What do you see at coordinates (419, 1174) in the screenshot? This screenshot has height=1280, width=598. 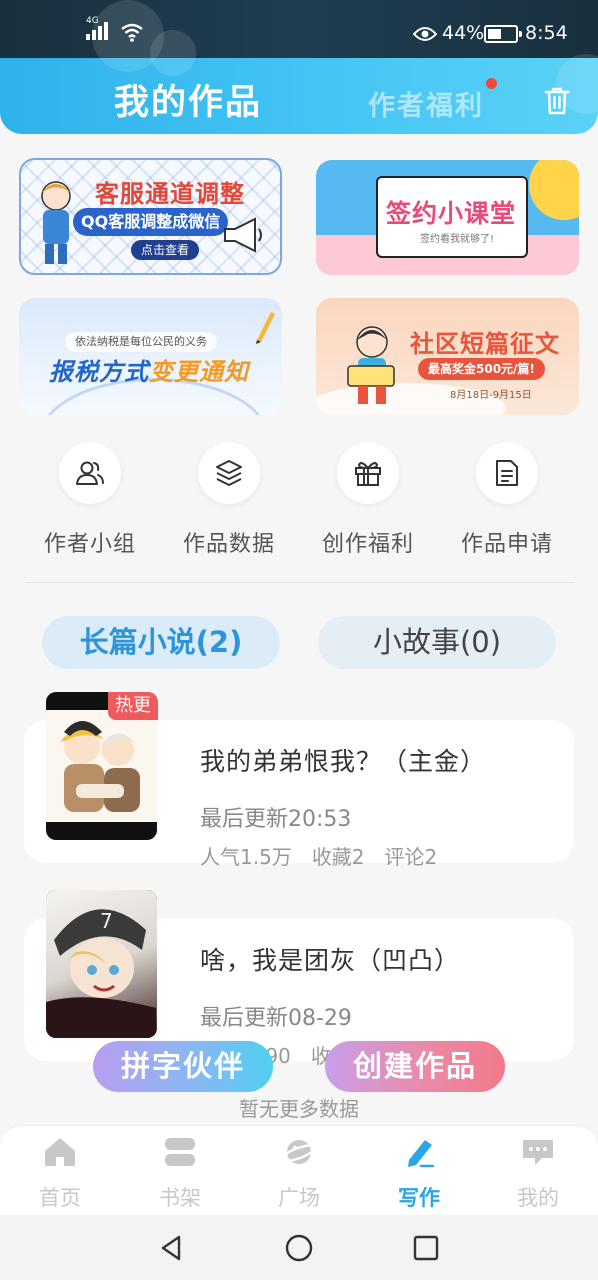 I see `nav-writing: 写作` at bounding box center [419, 1174].